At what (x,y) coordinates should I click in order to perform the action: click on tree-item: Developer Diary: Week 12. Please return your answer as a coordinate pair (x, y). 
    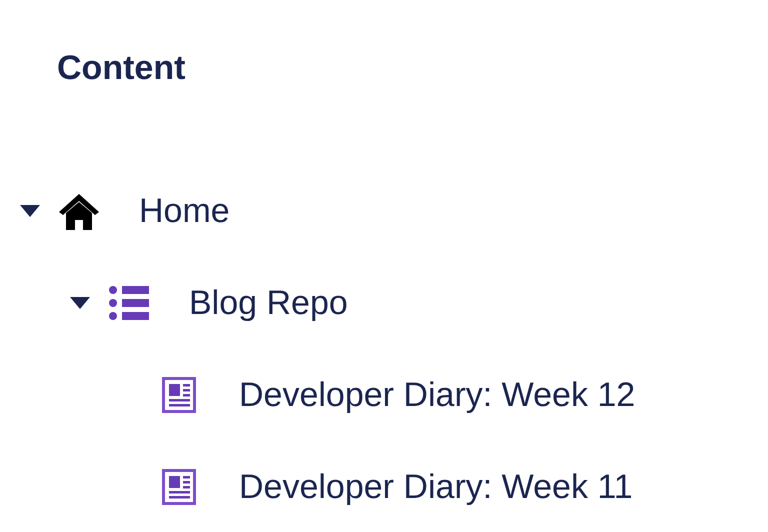
    Looking at the image, I should click on (437, 395).